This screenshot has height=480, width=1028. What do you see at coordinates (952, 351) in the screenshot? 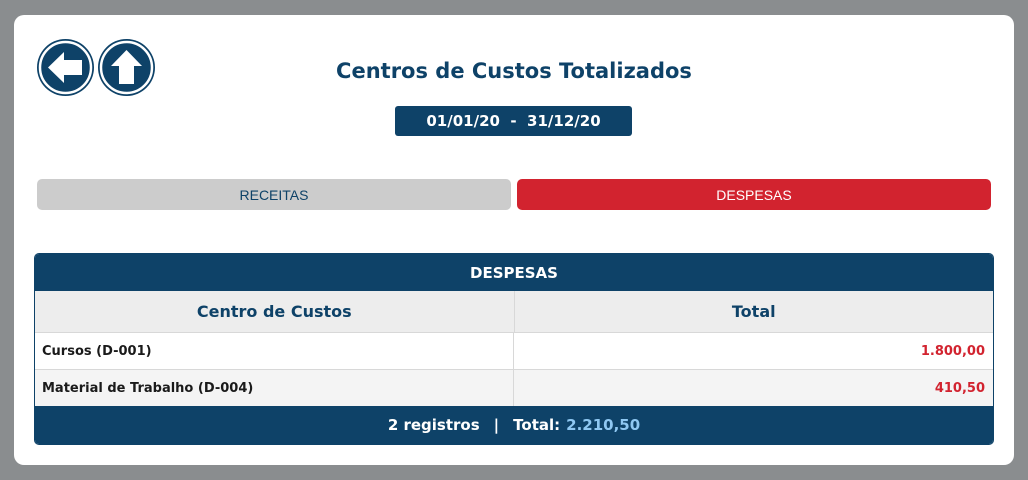
I see `row-total: 1.800,00` at bounding box center [952, 351].